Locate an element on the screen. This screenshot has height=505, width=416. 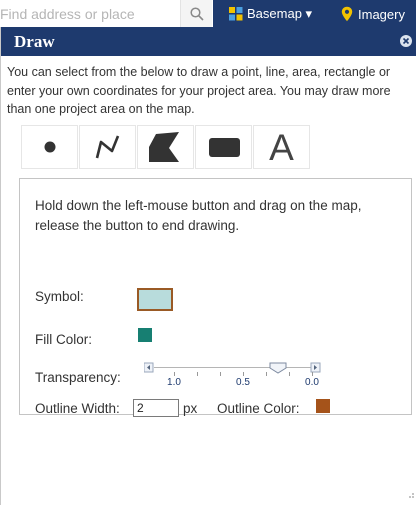
slider-thumb is located at coordinates (278, 368).